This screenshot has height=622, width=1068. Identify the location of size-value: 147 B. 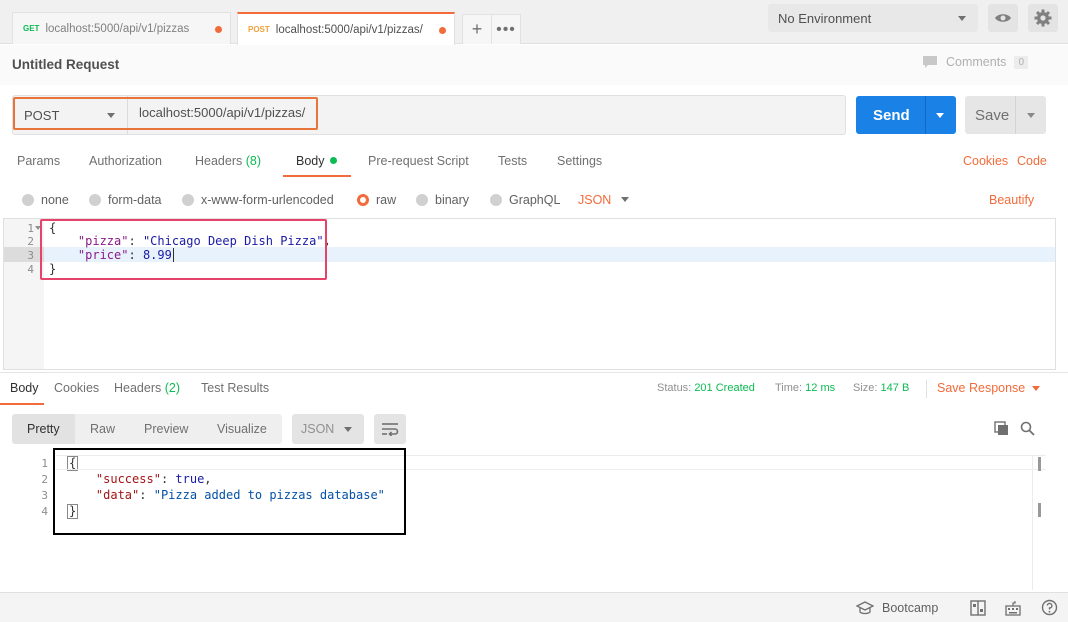
(895, 388).